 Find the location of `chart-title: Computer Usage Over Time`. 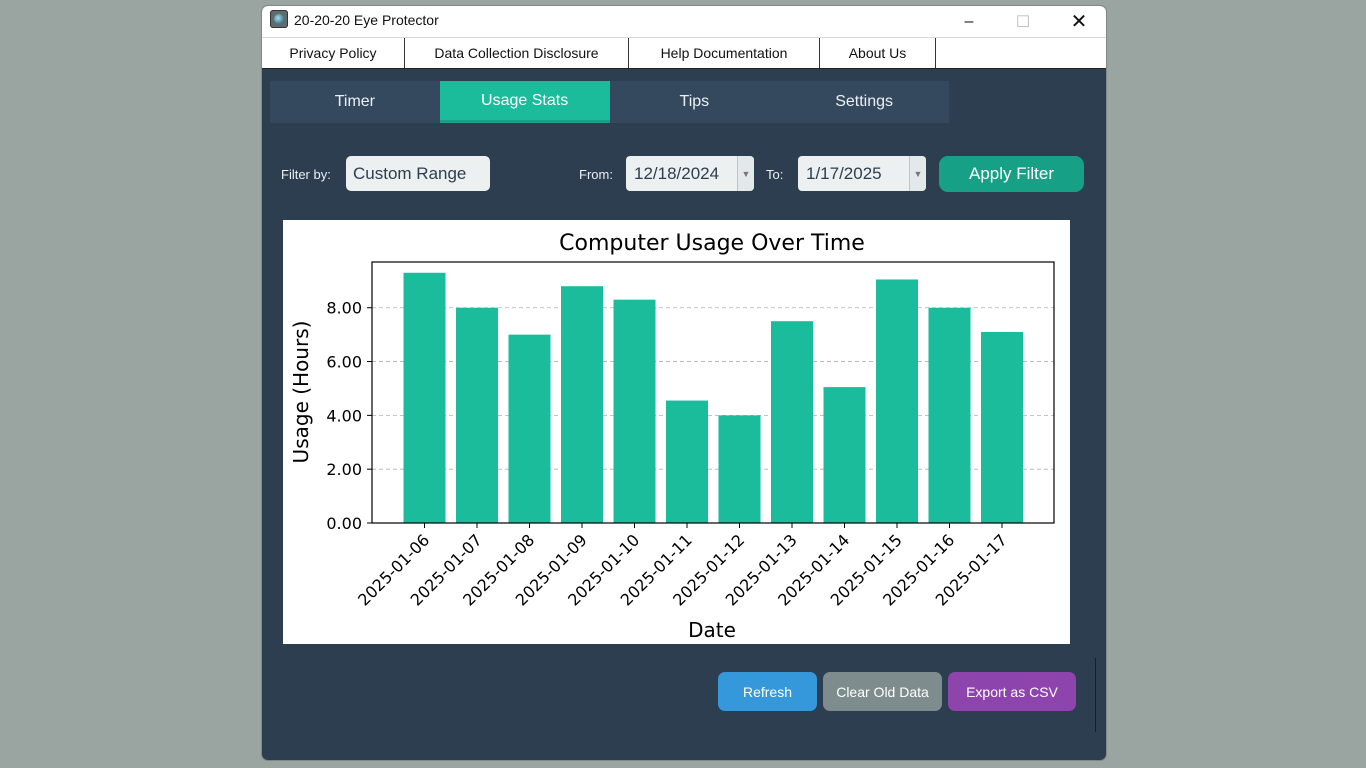

chart-title: Computer Usage Over Time is located at coordinates (712, 243).